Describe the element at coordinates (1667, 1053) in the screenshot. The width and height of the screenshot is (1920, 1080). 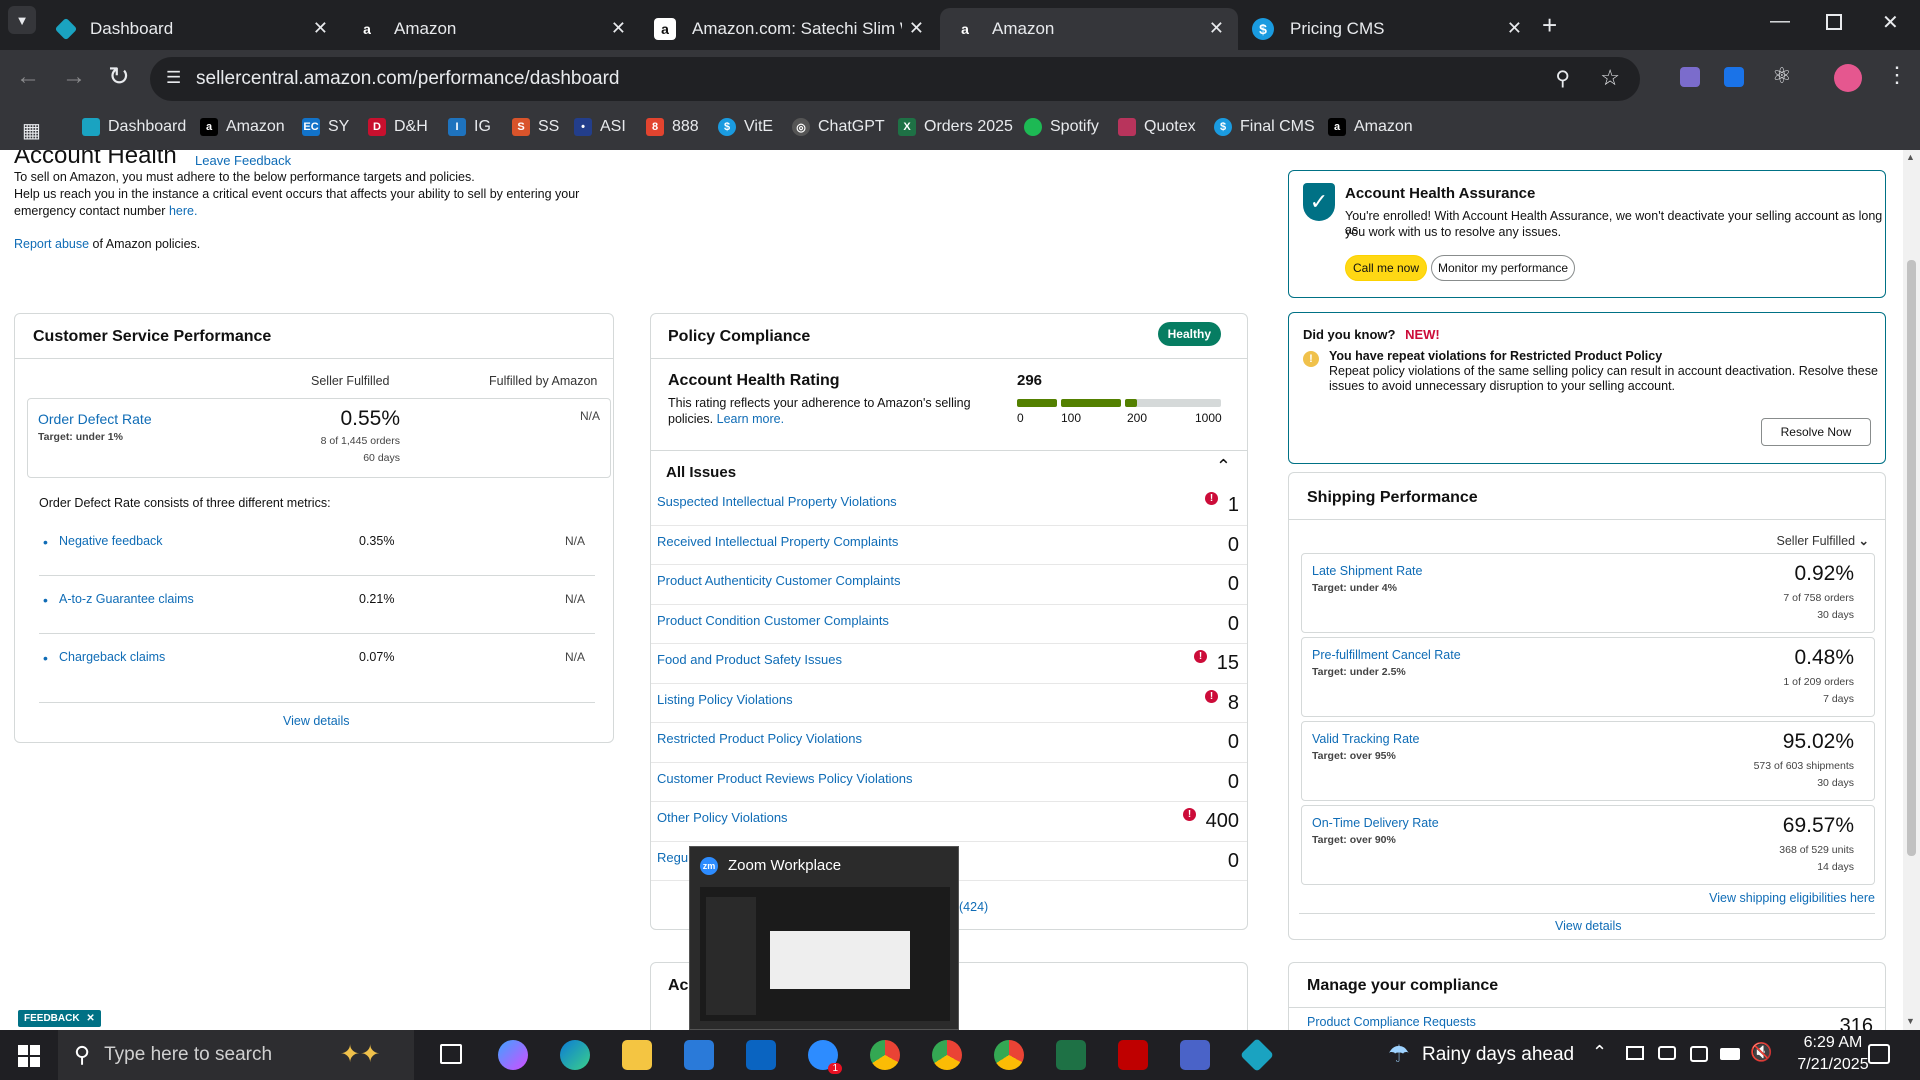
I see `tray-camera-icon` at that location.